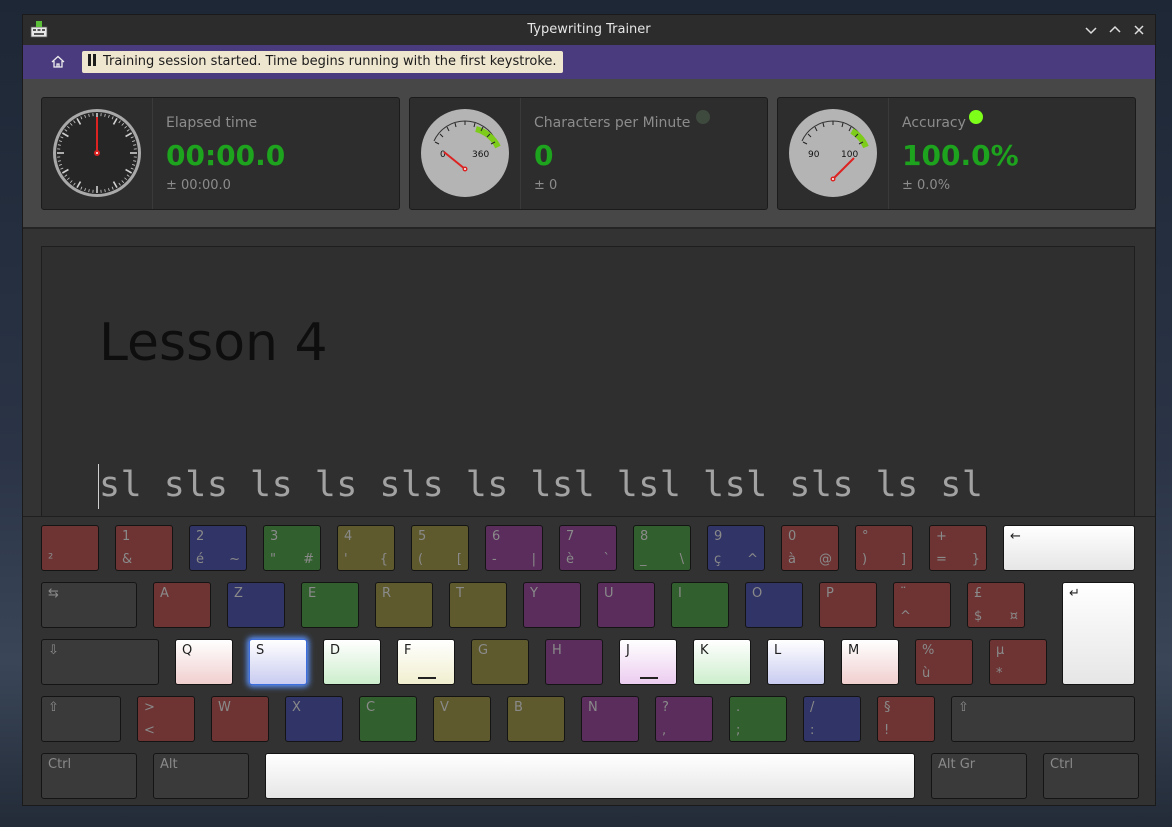 Image resolution: width=1172 pixels, height=827 pixels. Describe the element at coordinates (70, 548) in the screenshot. I see `key-r0k0: ²` at that location.